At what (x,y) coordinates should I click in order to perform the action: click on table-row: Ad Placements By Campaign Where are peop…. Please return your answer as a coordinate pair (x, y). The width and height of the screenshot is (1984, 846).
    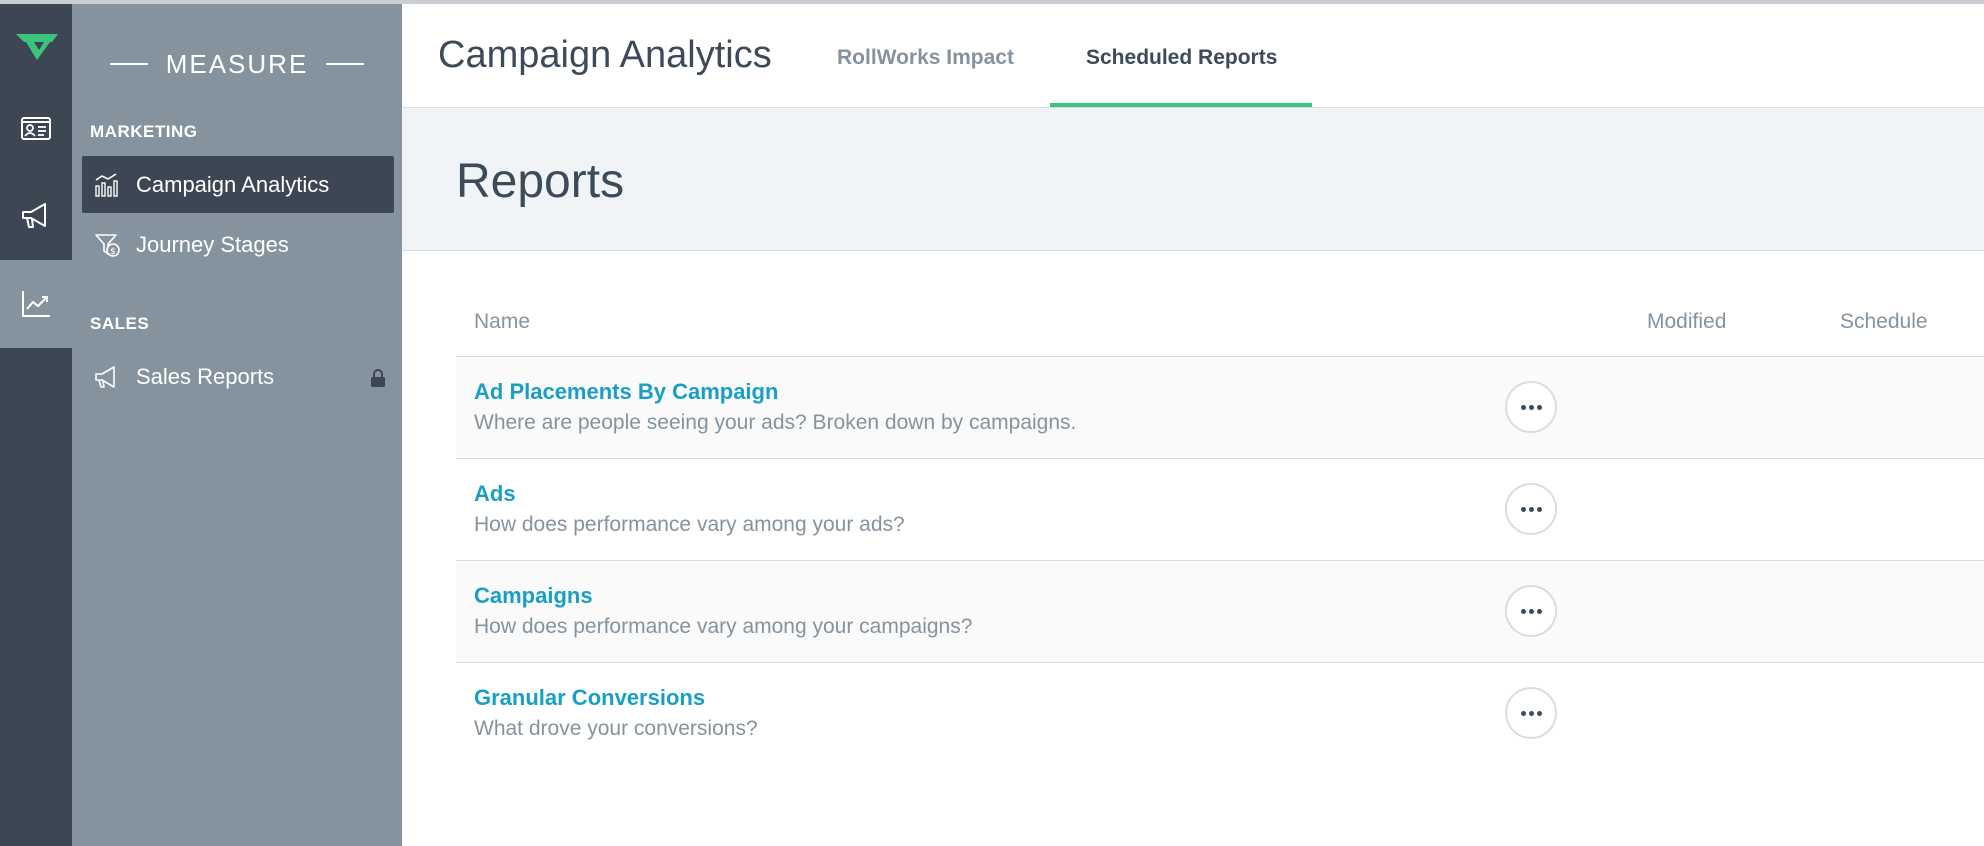
    Looking at the image, I should click on (1220, 408).